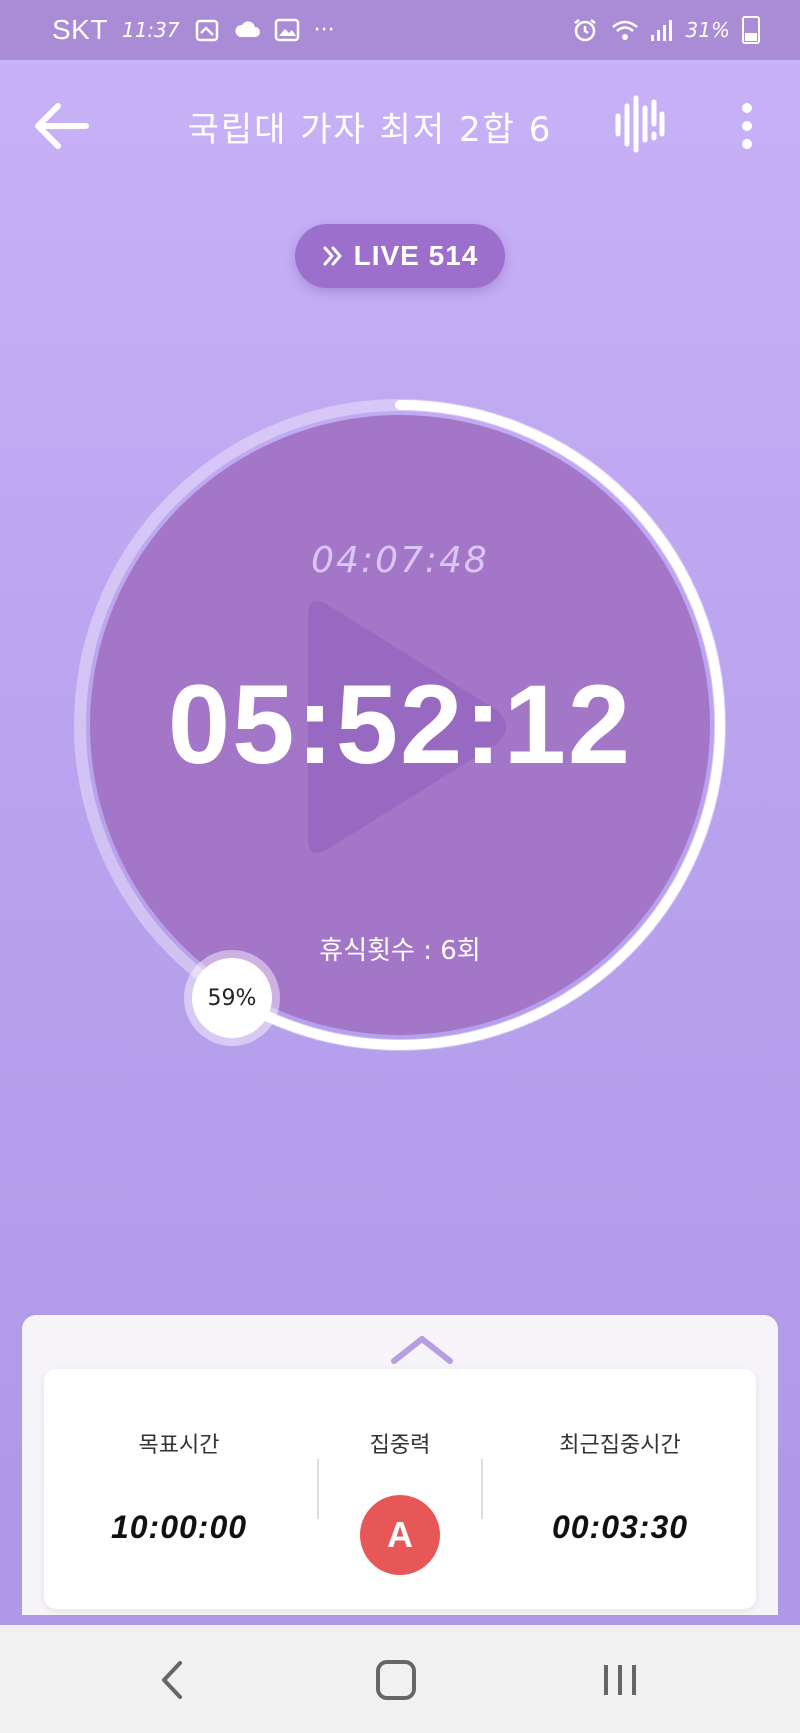 This screenshot has height=1733, width=800. I want to click on progress-knob: 59%, so click(232, 998).